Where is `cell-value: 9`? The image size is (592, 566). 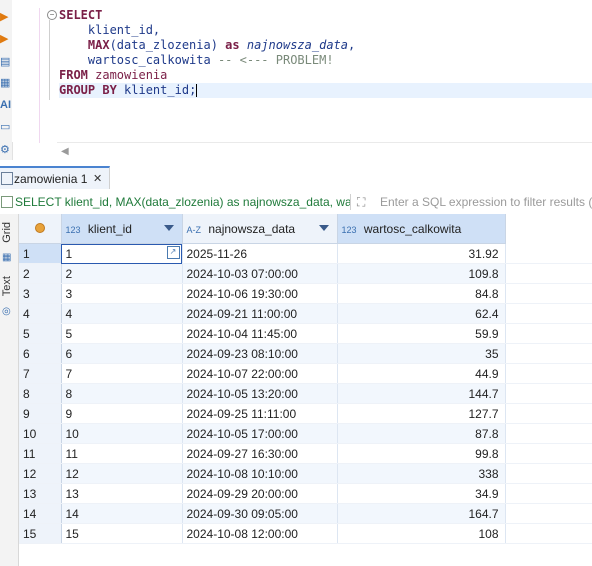
cell-value: 9 is located at coordinates (26, 413).